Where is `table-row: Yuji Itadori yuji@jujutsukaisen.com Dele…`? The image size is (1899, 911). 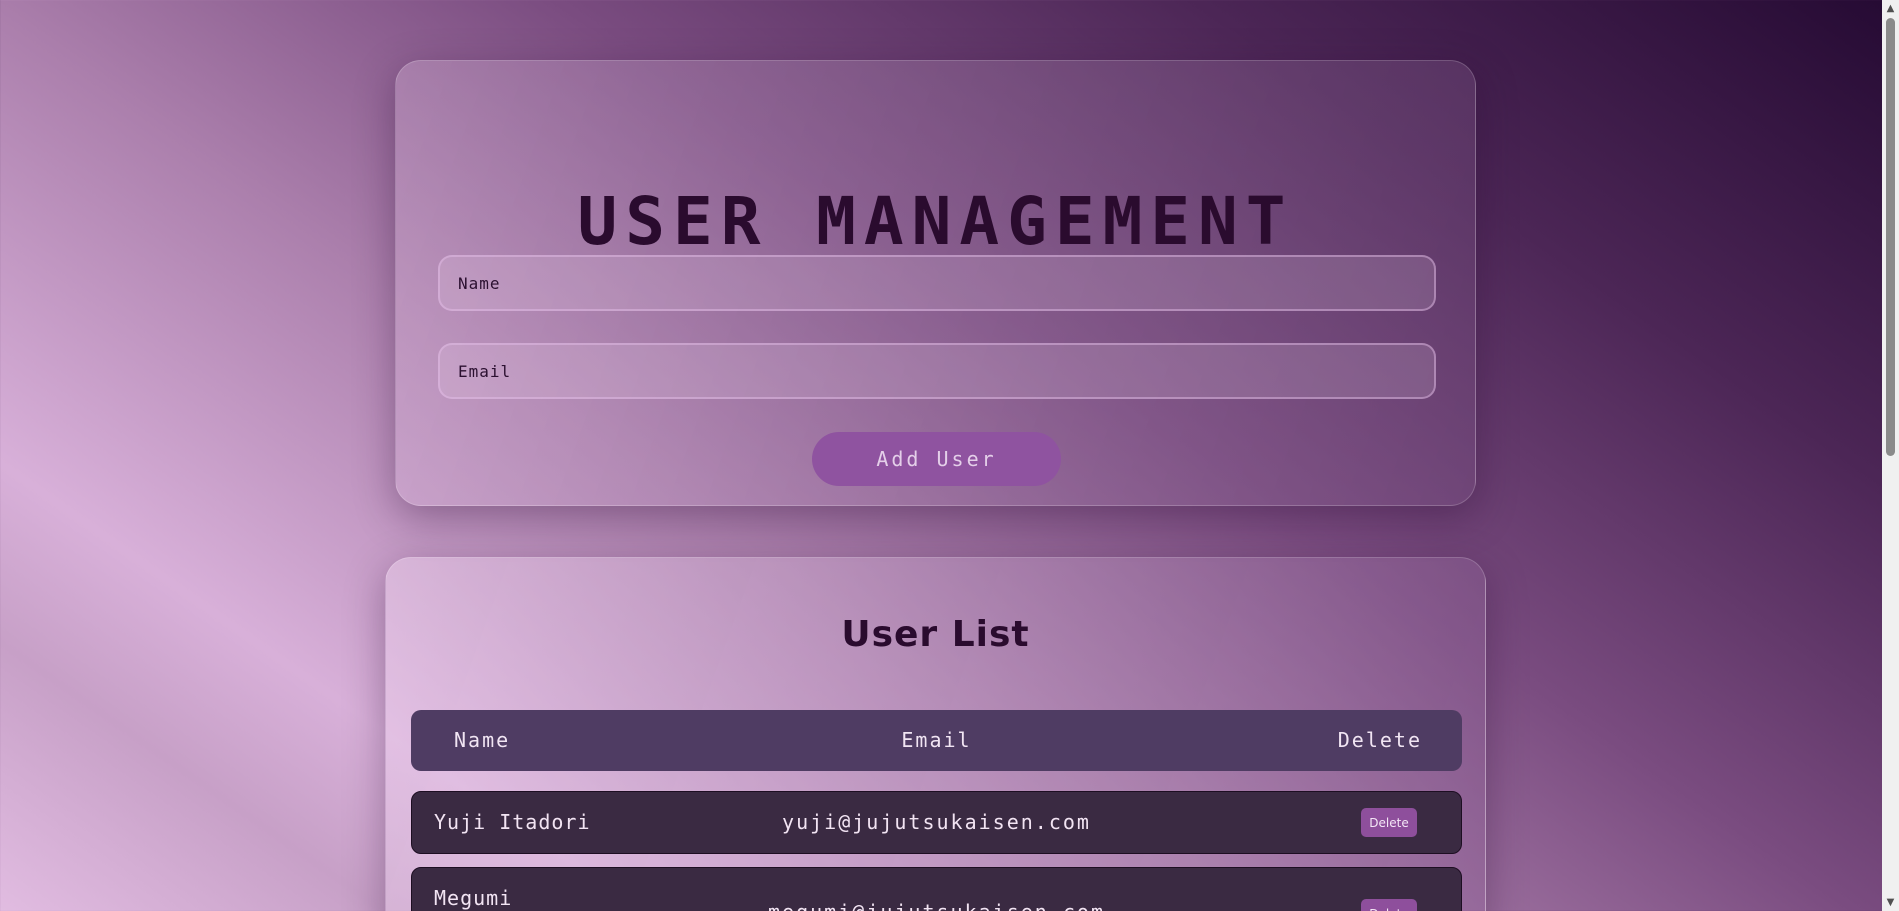 table-row: Yuji Itadori yuji@jujutsukaisen.com Dele… is located at coordinates (936, 822).